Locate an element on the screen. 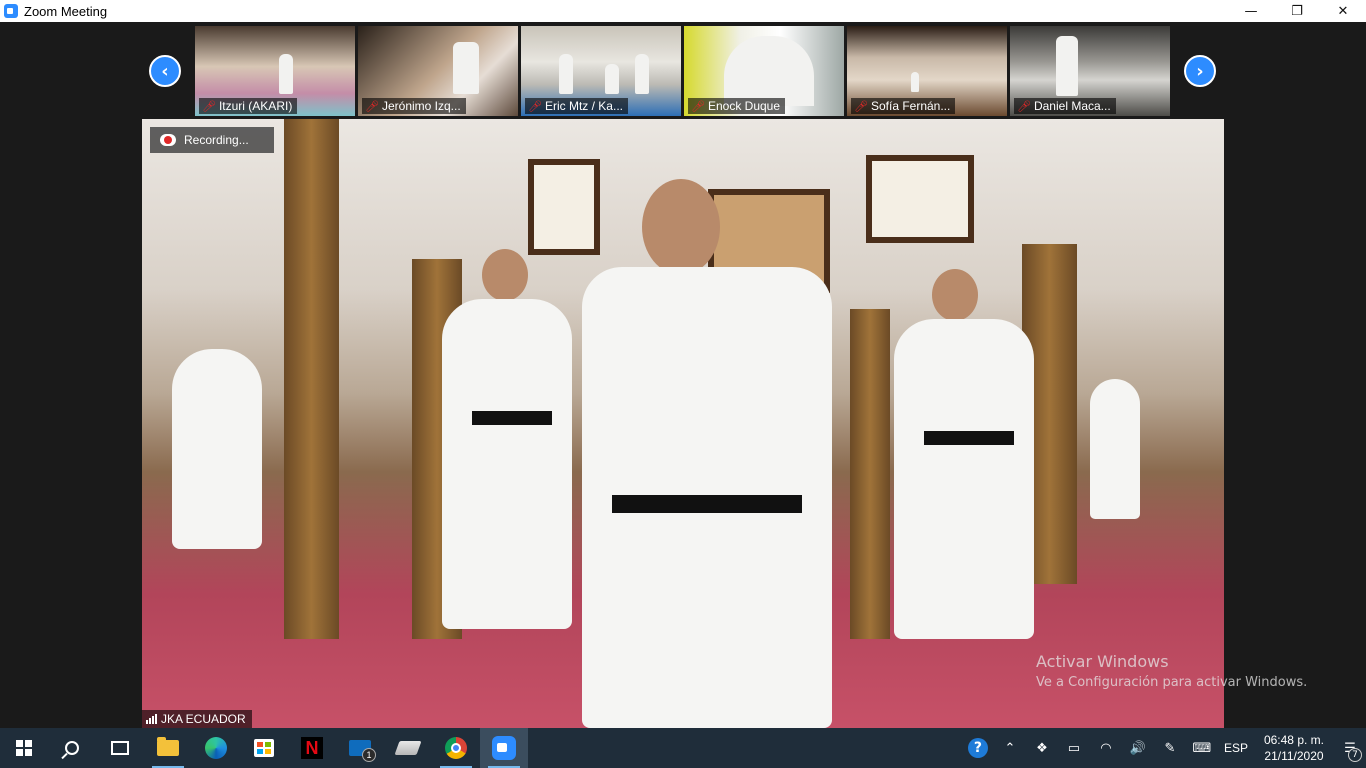 The width and height of the screenshot is (1366, 768). participant-name: Enock Duque is located at coordinates (744, 106).